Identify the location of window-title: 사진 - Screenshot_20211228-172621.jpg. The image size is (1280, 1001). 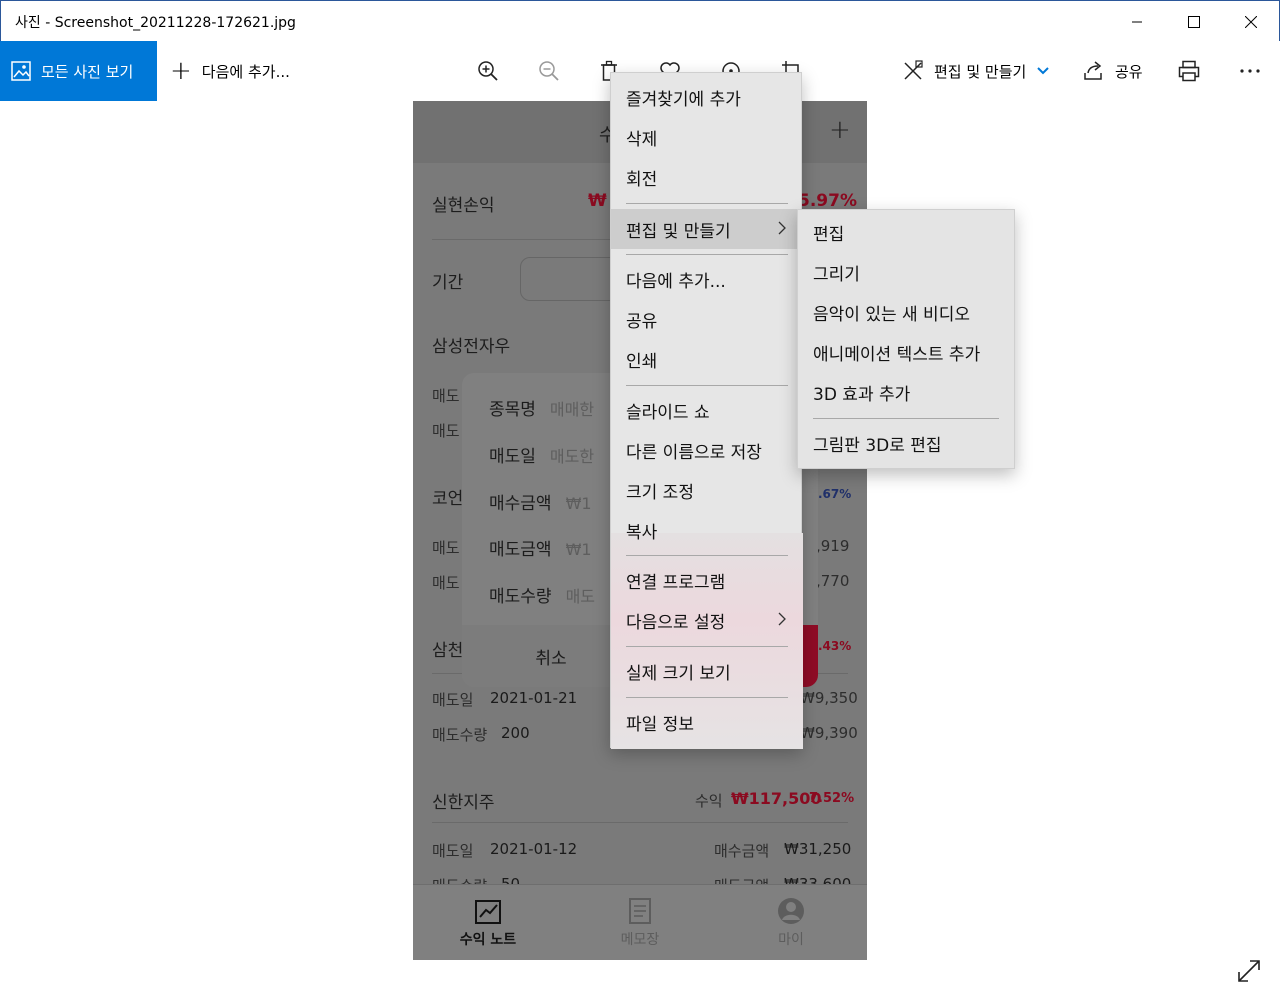
(155, 23).